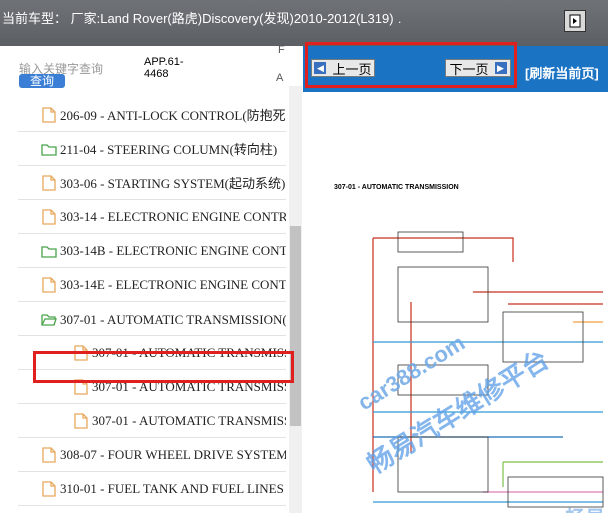  Describe the element at coordinates (173, 250) in the screenshot. I see `tree-item-label: 303-14B - ELECTRONIC ENGINE CONTROLS` at that location.